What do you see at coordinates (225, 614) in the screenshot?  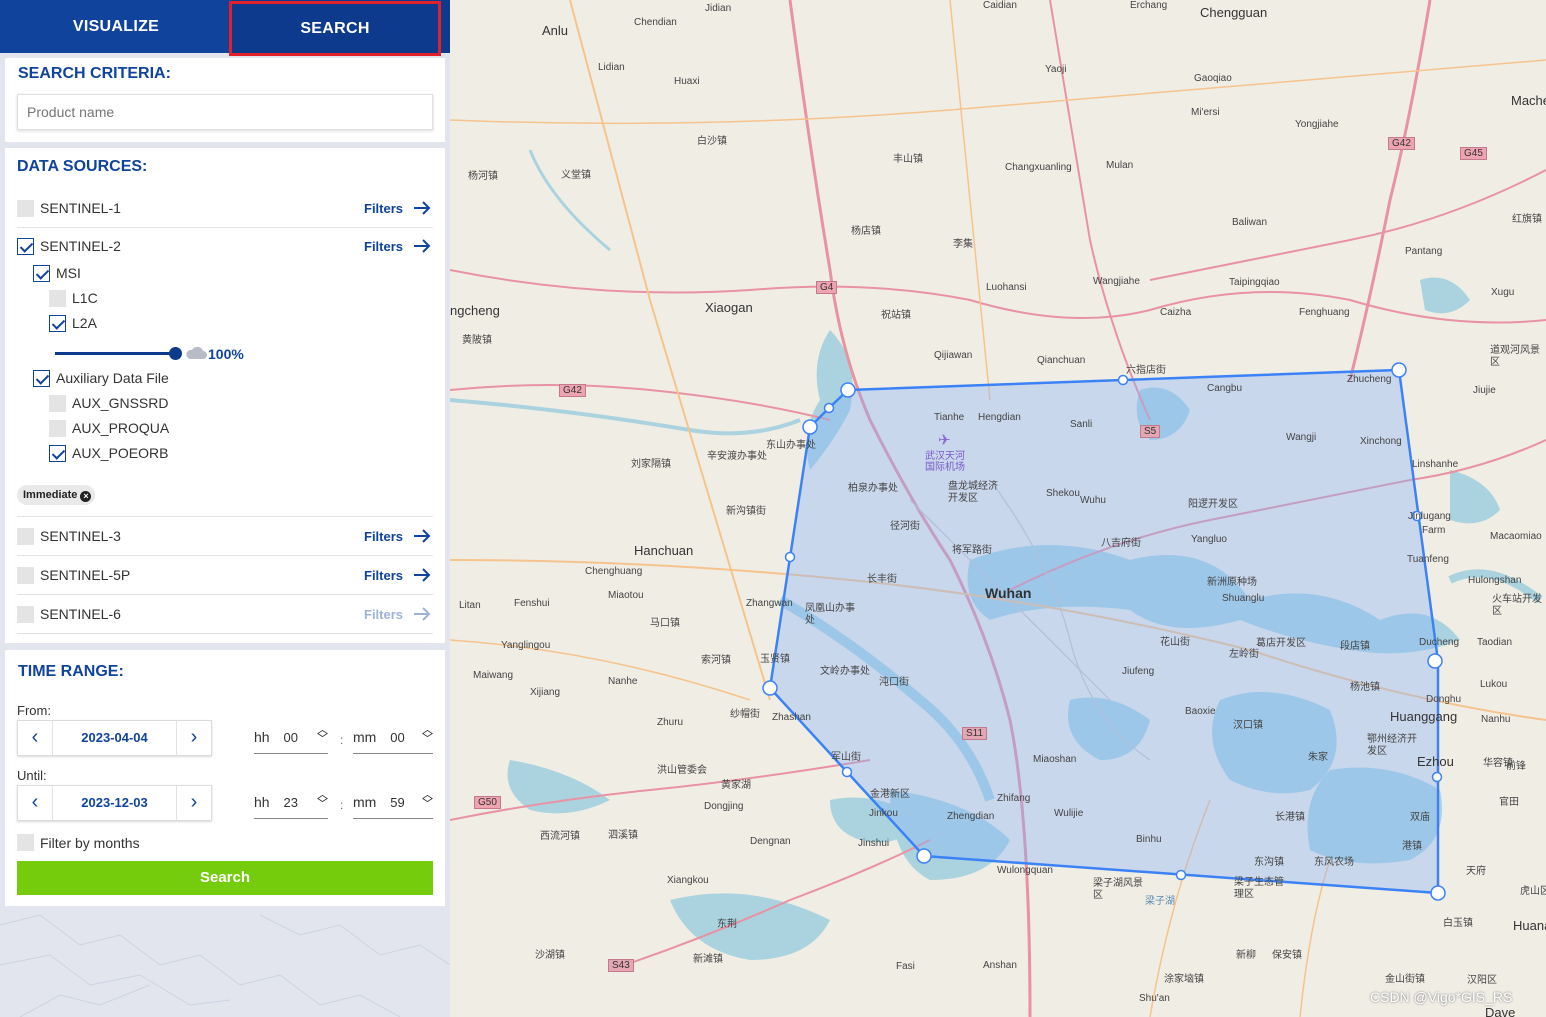 I see `source-row-sentinel-6: SENTINEL-6 Filters` at bounding box center [225, 614].